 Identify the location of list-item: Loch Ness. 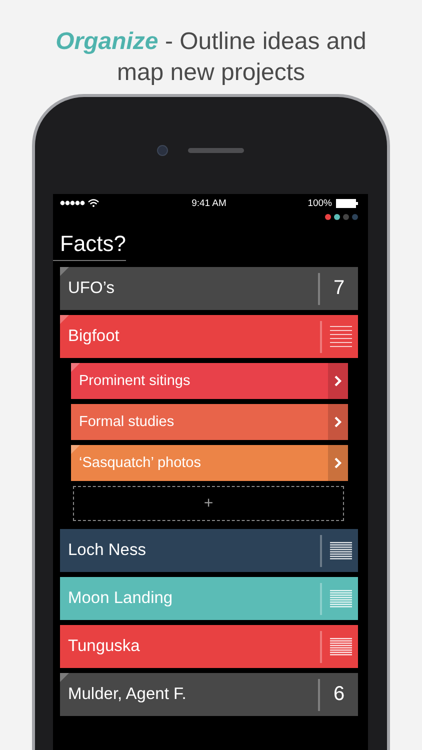
(209, 550).